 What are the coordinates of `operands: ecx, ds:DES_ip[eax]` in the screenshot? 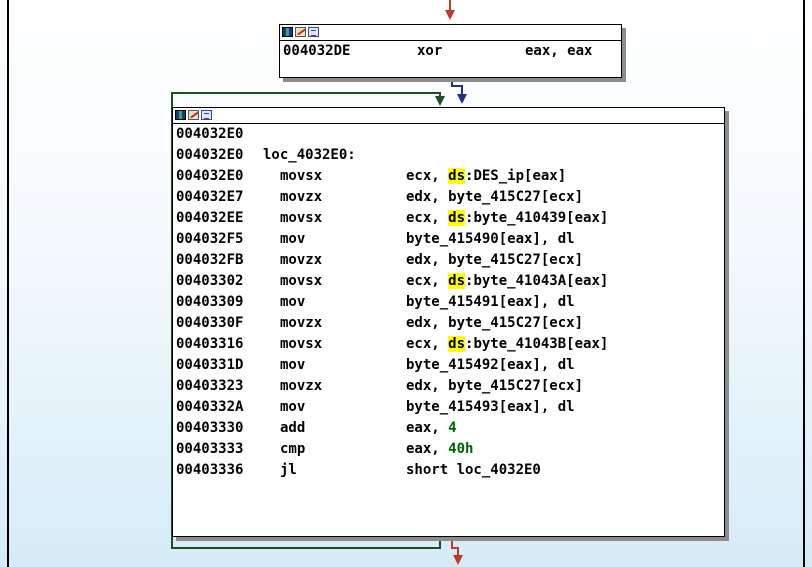 It's located at (486, 176).